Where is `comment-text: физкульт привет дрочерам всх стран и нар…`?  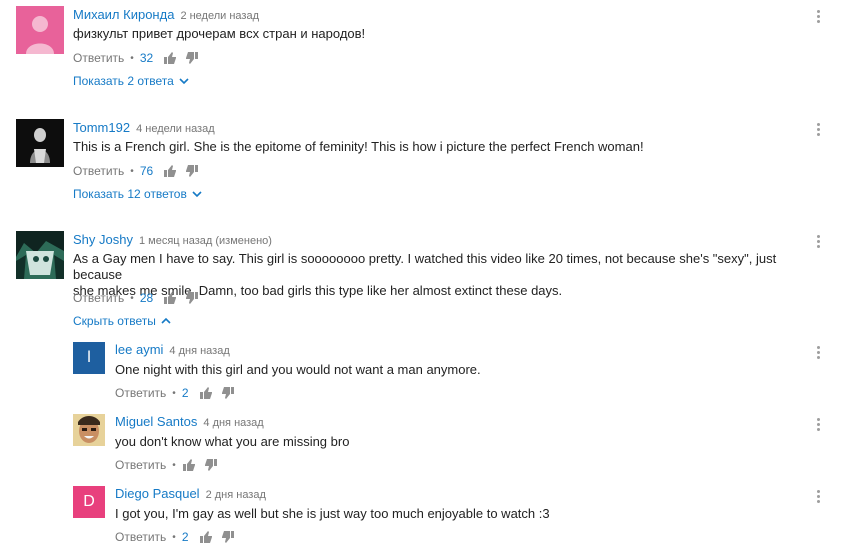
comment-text: физкульт привет дрочерам всх стран и нар… is located at coordinates (219, 33).